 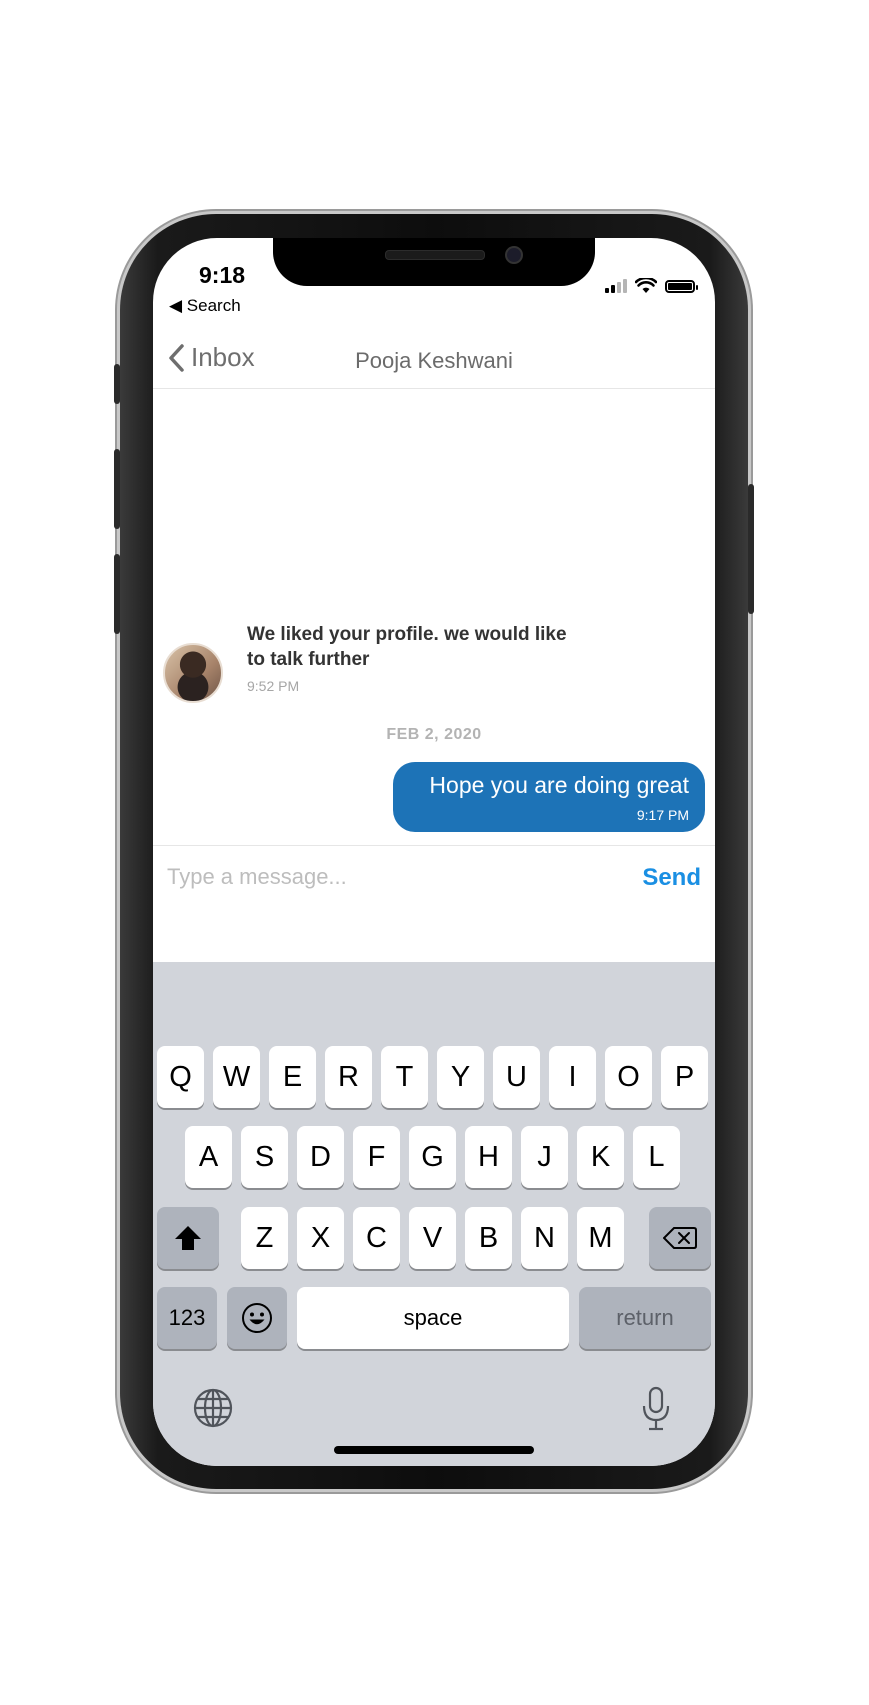 What do you see at coordinates (432, 1238) in the screenshot?
I see `key-v: V` at bounding box center [432, 1238].